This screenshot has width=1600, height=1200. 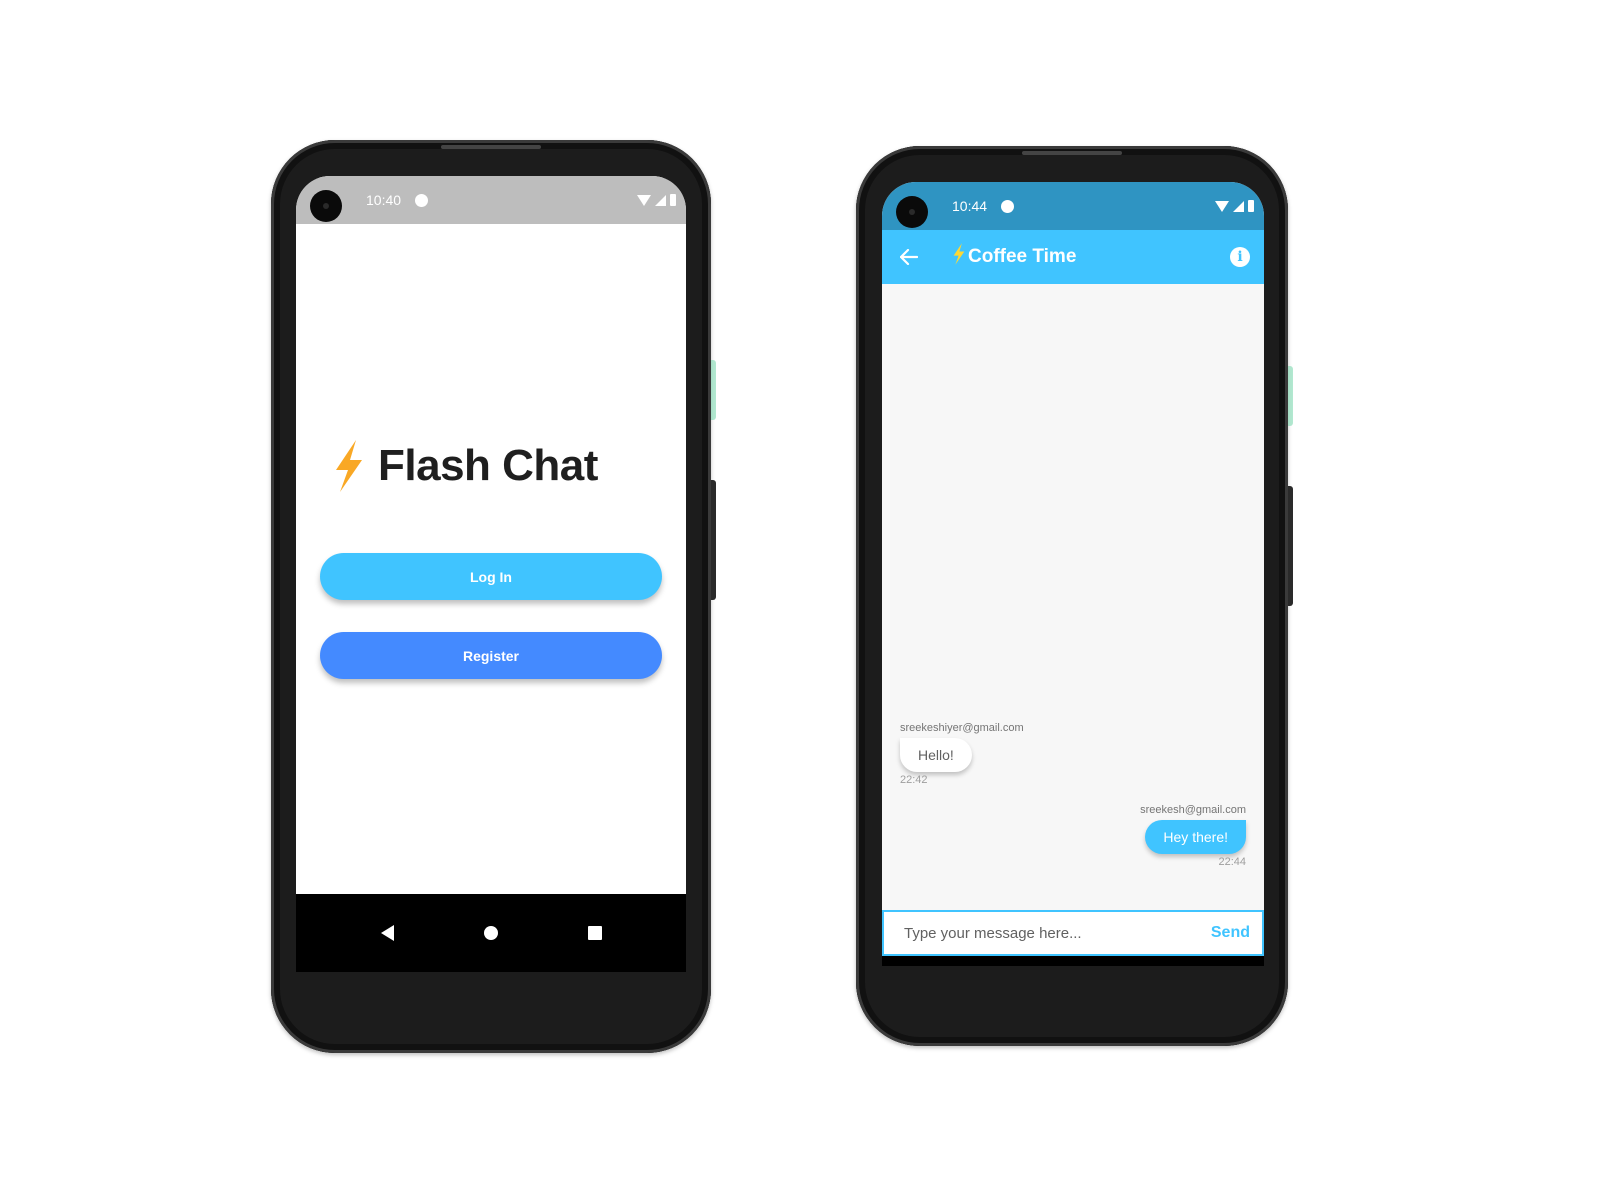 I want to click on info-icon: i, so click(x=1240, y=257).